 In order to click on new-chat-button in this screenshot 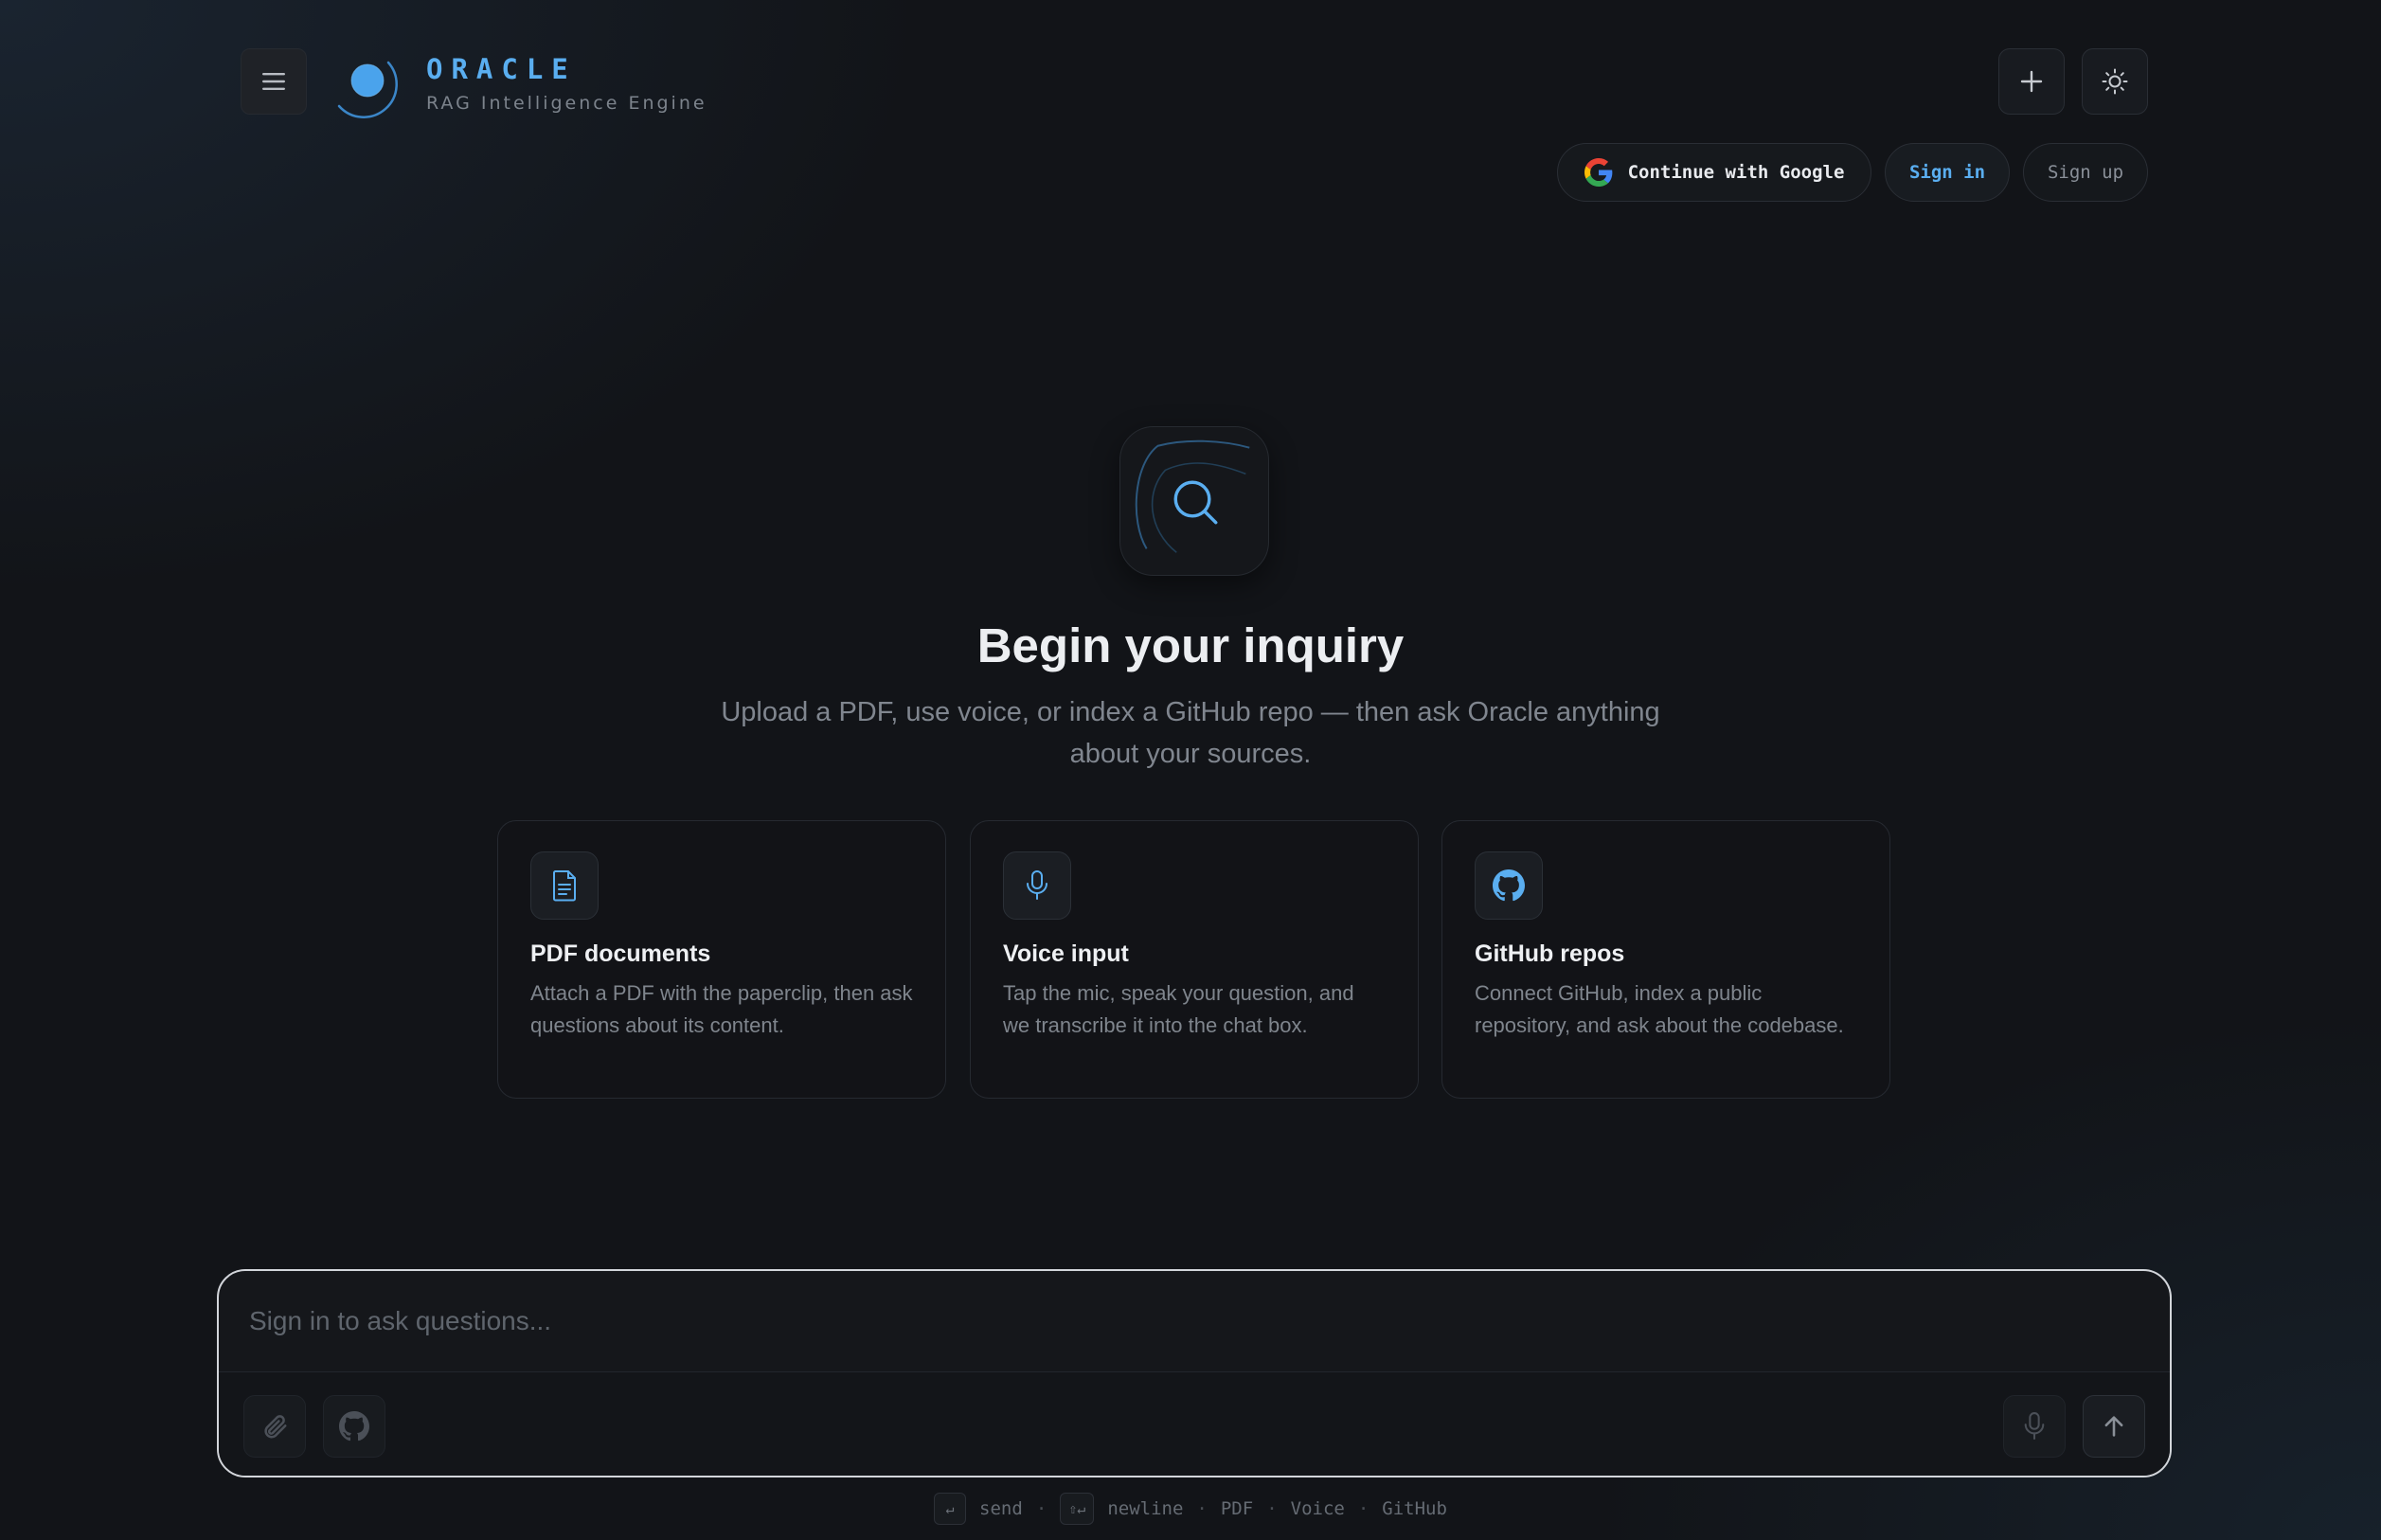, I will do `click(2031, 81)`.